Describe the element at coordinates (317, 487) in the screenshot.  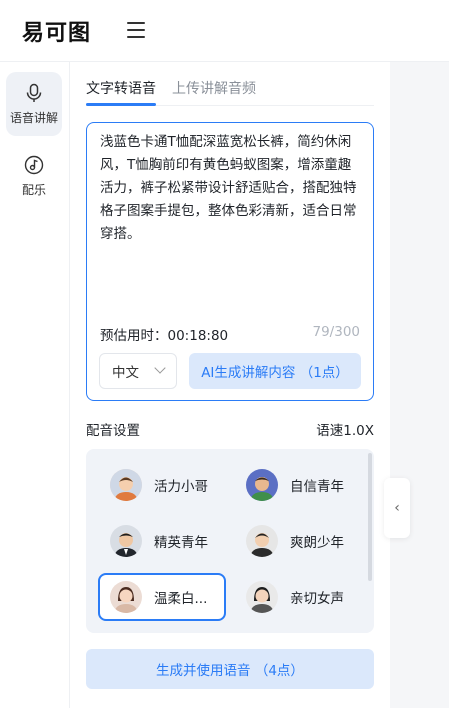
I see `voice-name: 自信青年` at that location.